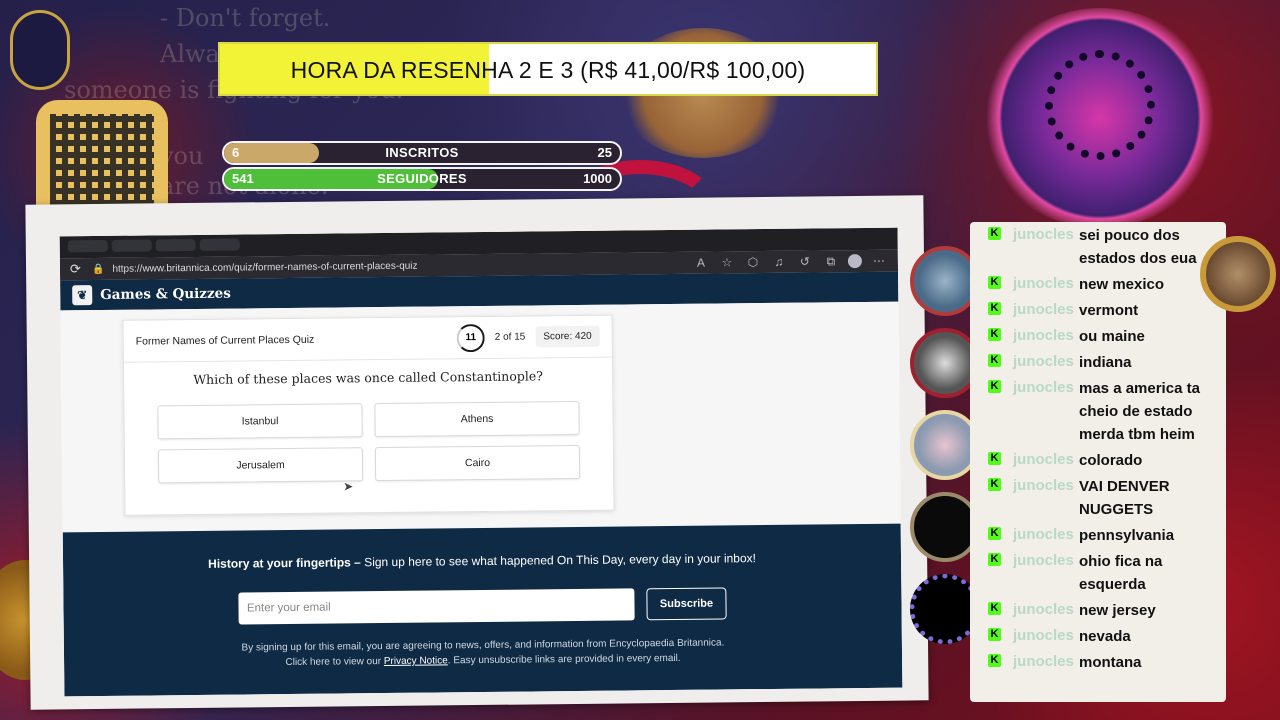 The width and height of the screenshot is (1280, 720). Describe the element at coordinates (1124, 498) in the screenshot. I see `chat-text: VAI DENVER NUGGETS` at that location.